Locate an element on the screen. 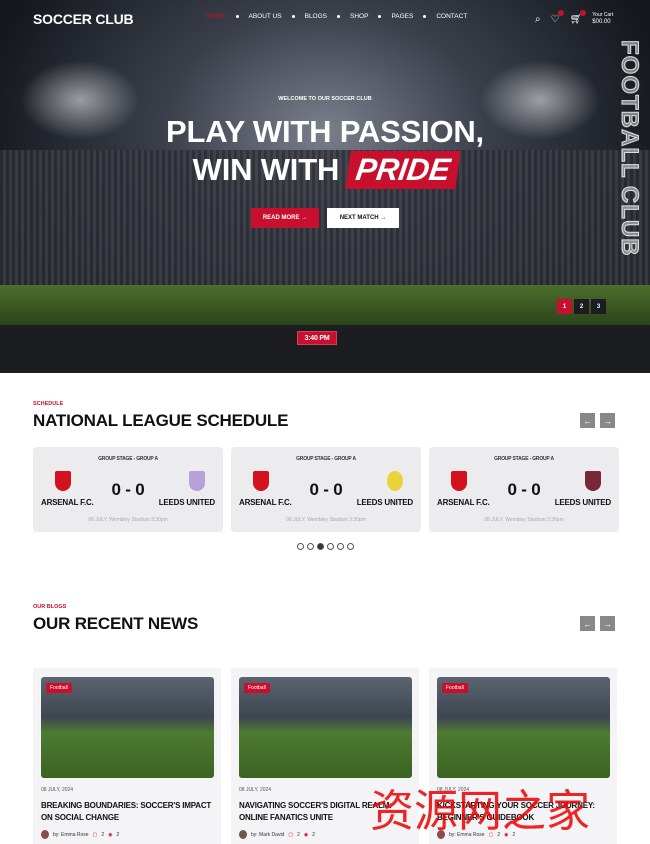 This screenshot has width=650, height=844. menu-blogs: BLOGS is located at coordinates (316, 16).